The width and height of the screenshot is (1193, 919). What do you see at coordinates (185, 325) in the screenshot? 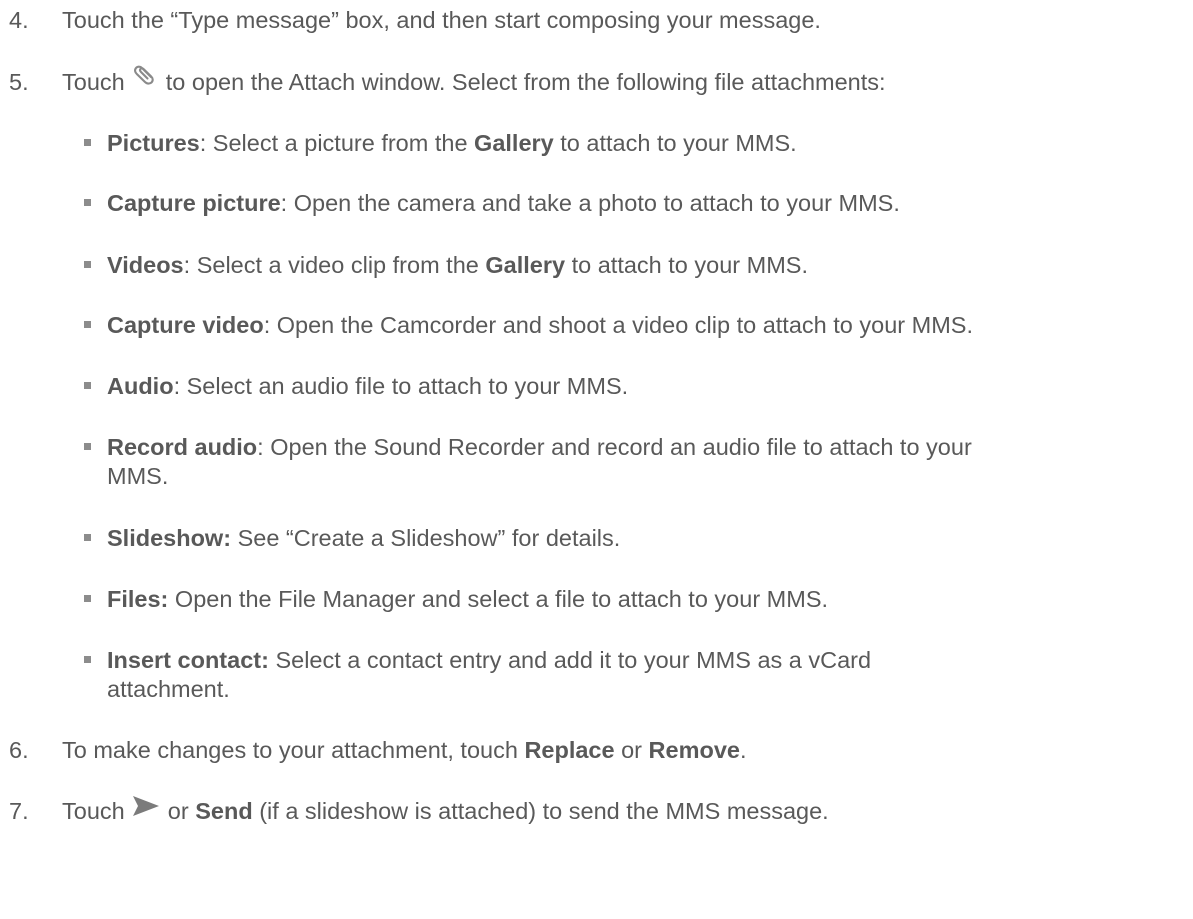
I see `item-label: Capture video` at bounding box center [185, 325].